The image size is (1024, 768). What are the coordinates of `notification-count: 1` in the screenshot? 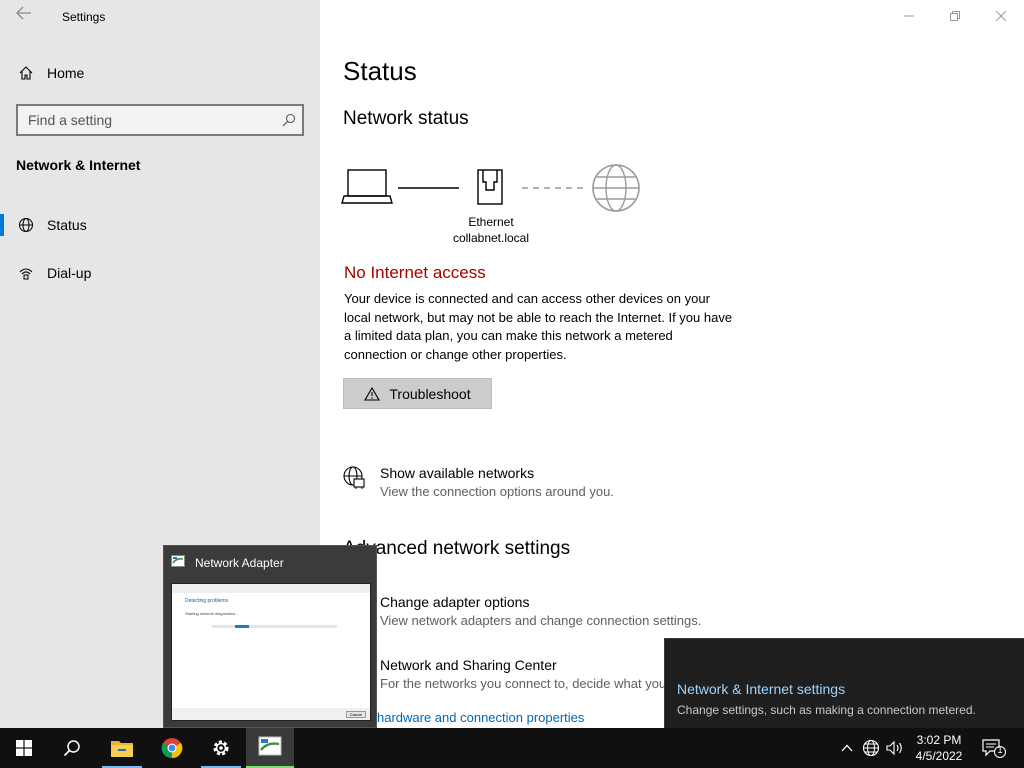 It's located at (1000, 750).